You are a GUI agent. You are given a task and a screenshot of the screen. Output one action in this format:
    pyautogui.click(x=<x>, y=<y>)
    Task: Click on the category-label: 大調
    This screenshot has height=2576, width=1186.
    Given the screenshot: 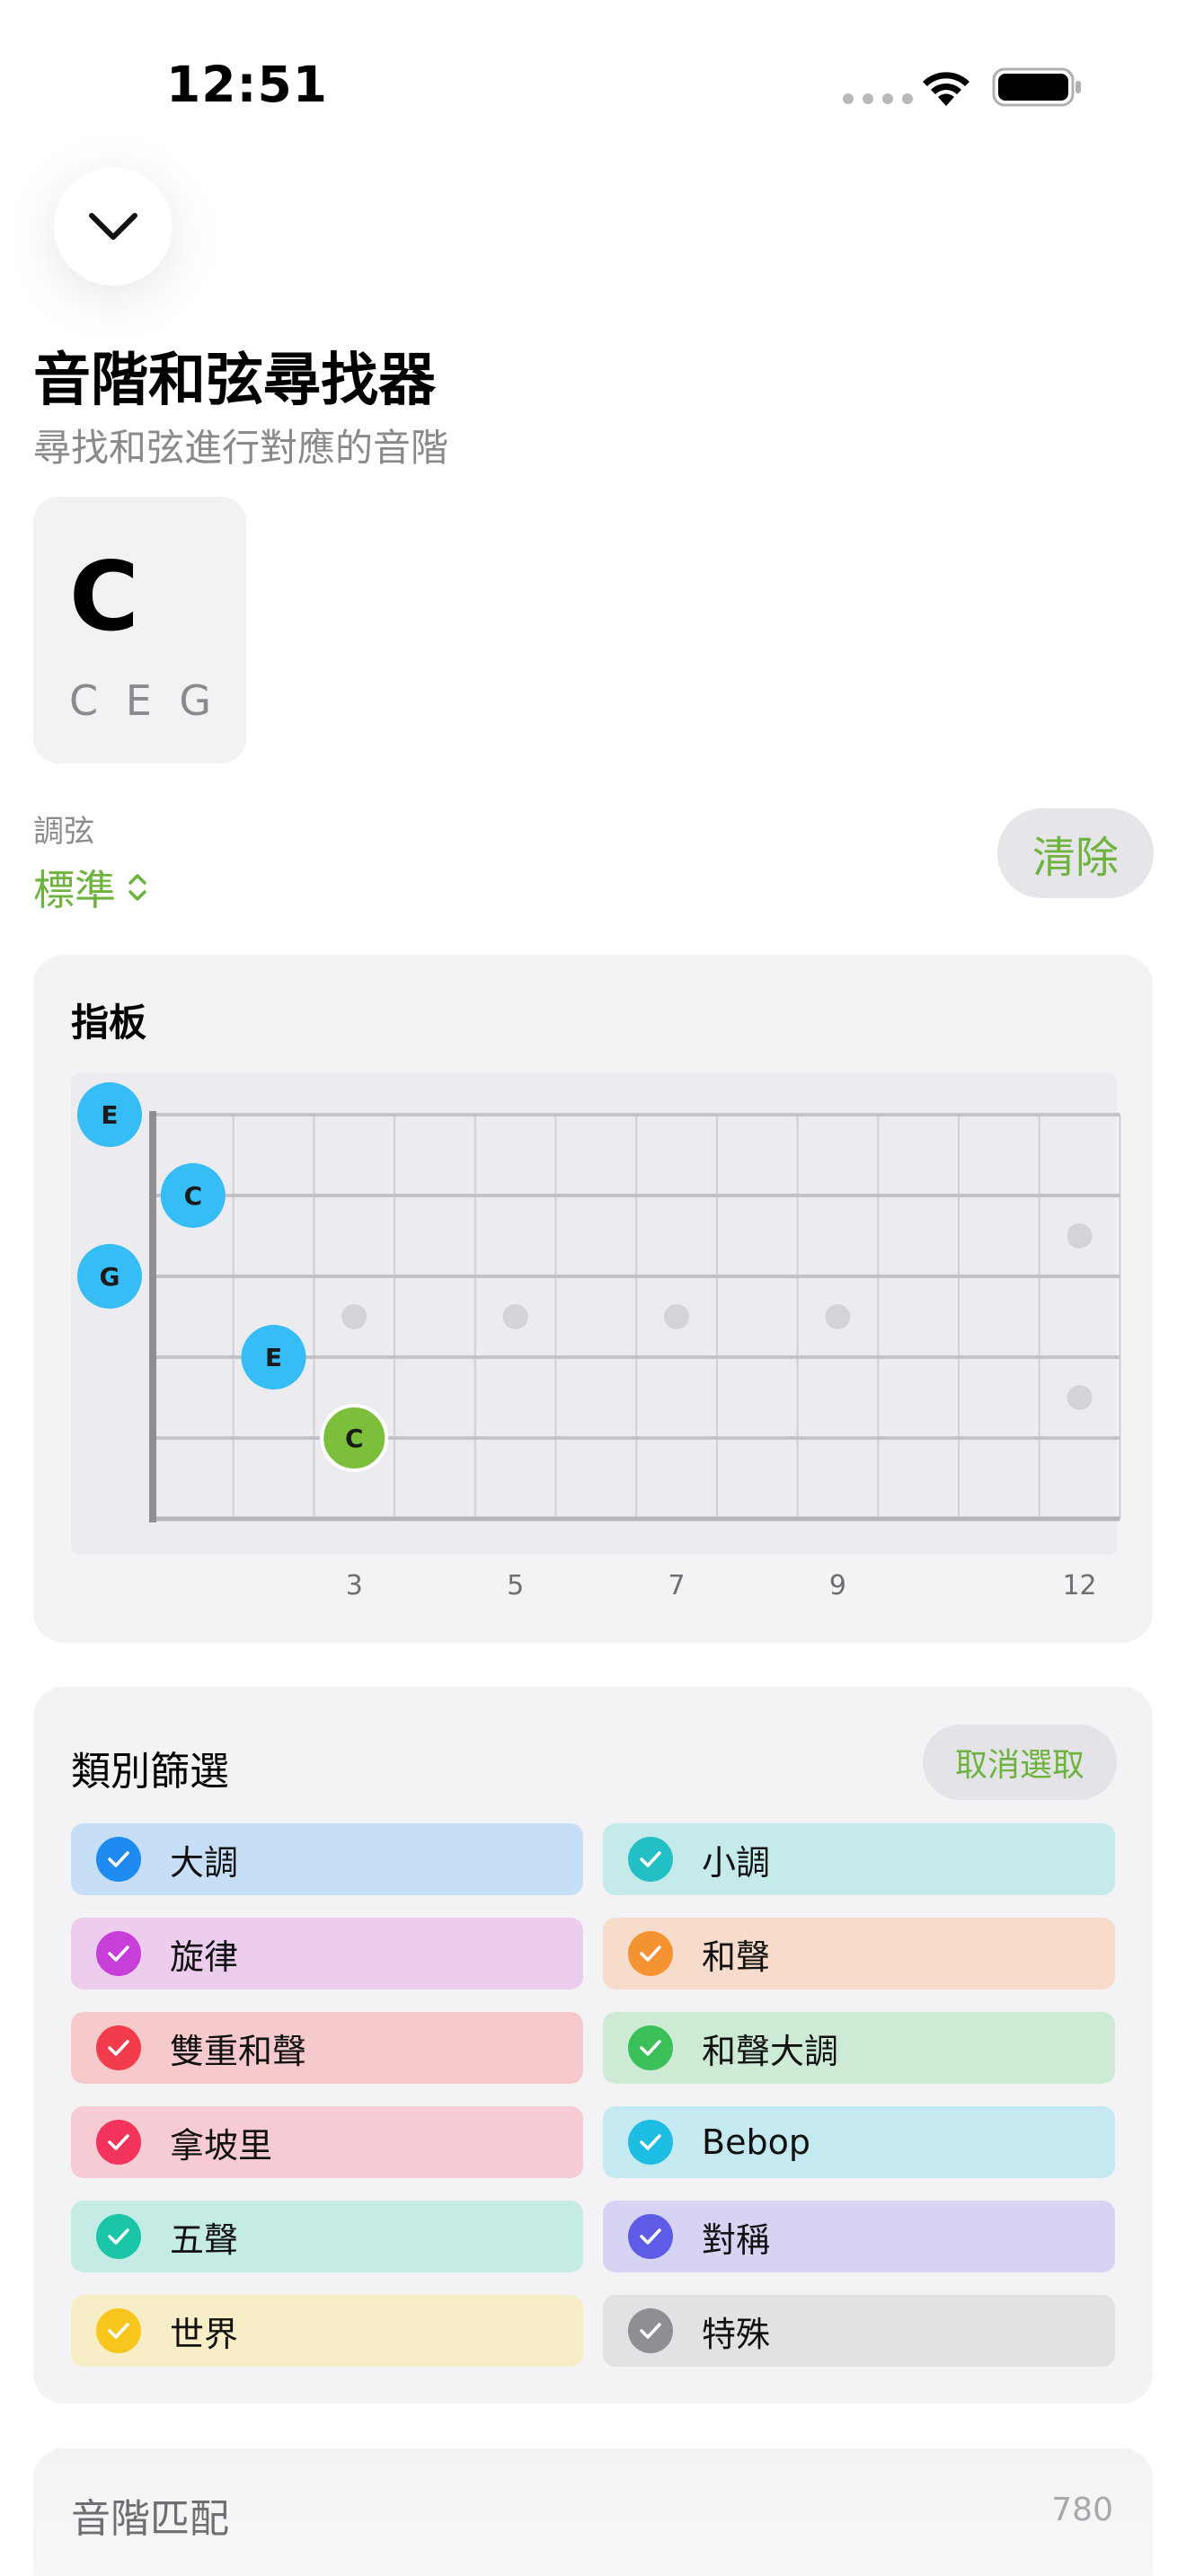 What is the action you would take?
    pyautogui.click(x=204, y=1862)
    